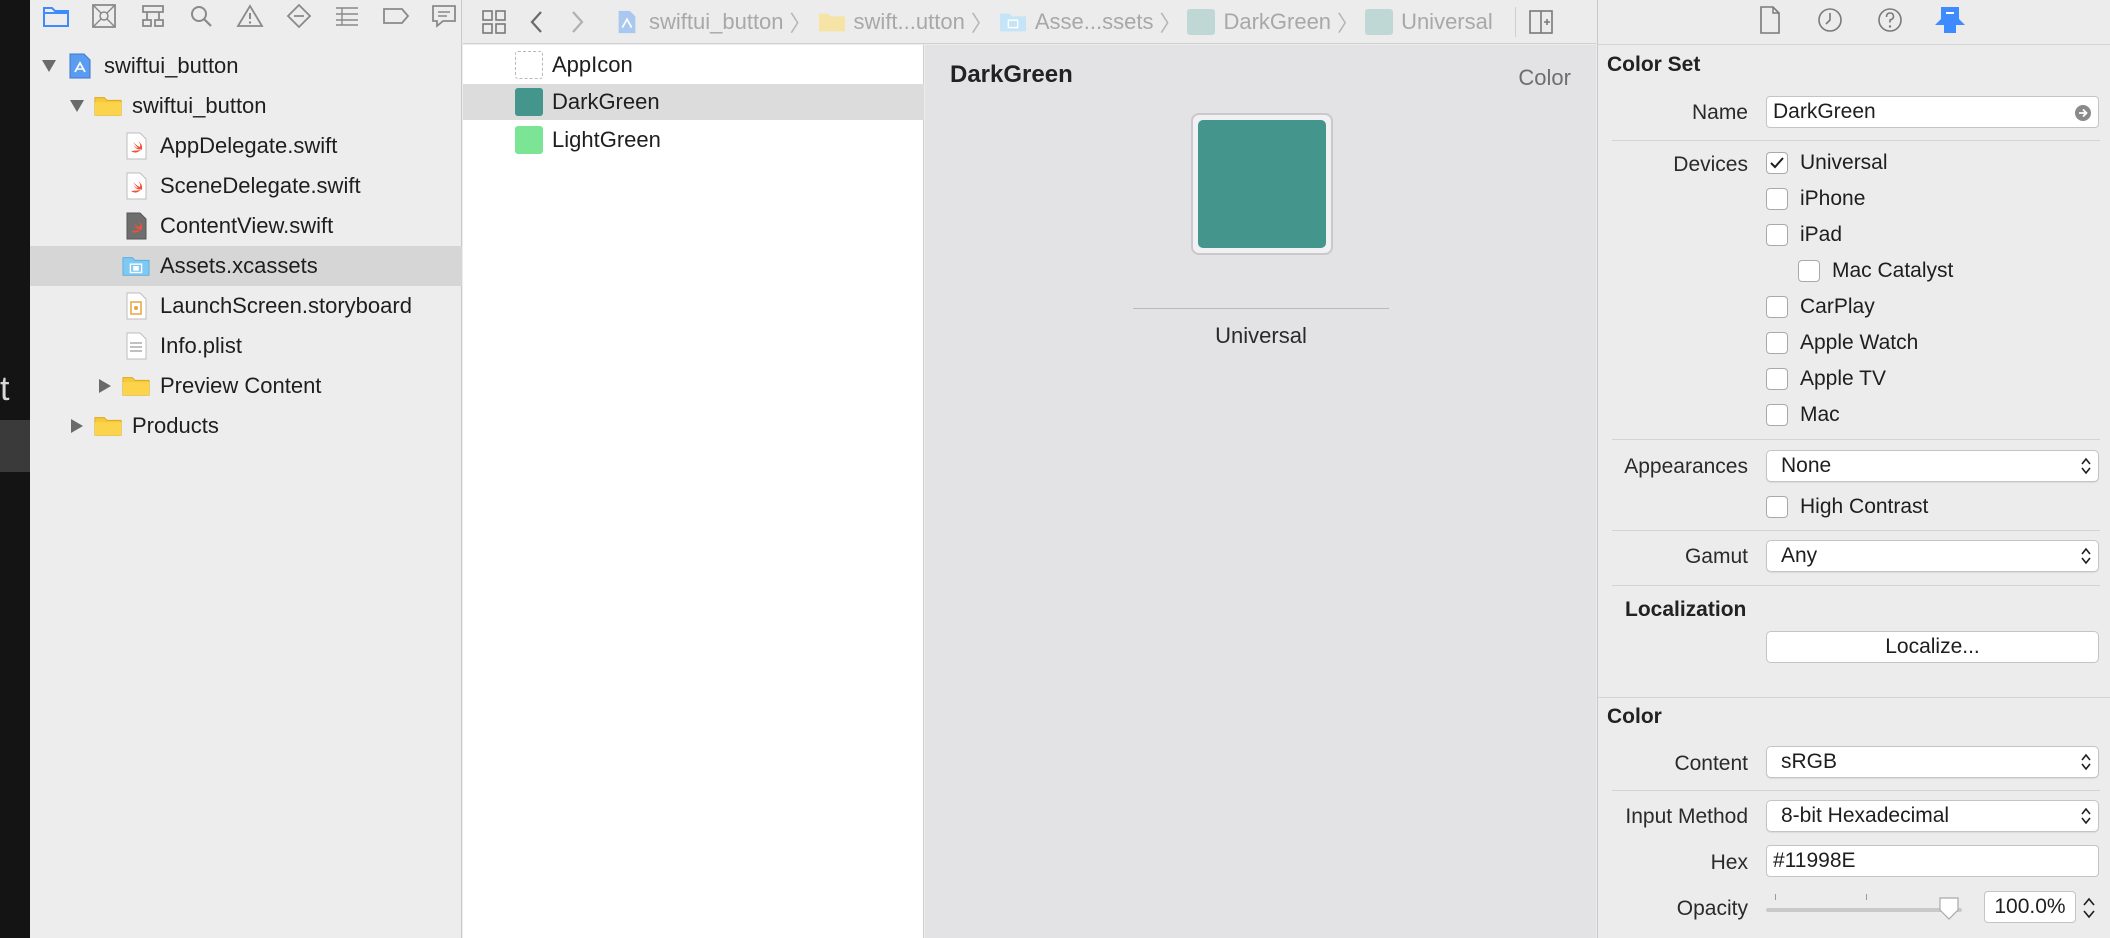 The image size is (2110, 938). Describe the element at coordinates (1842, 343) in the screenshot. I see `device-apple-watch-checkbox: Apple Watch` at that location.